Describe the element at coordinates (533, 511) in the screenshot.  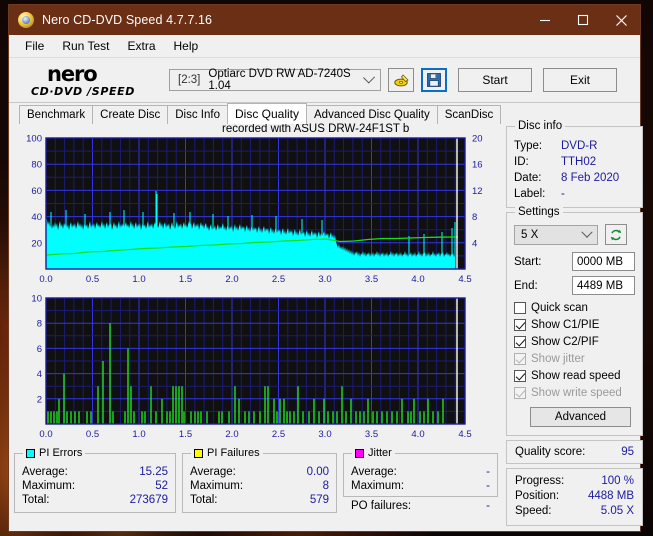
I see `speed-label: Speed:` at that location.